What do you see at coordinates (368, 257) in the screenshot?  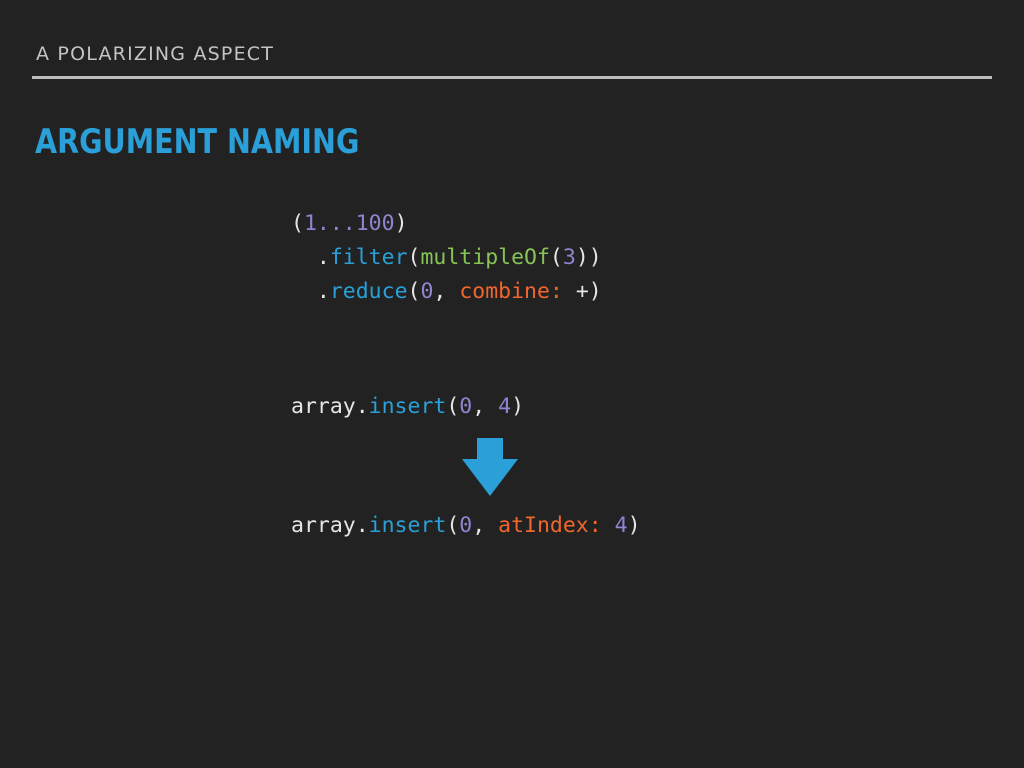 I see `code-token-method: filter` at bounding box center [368, 257].